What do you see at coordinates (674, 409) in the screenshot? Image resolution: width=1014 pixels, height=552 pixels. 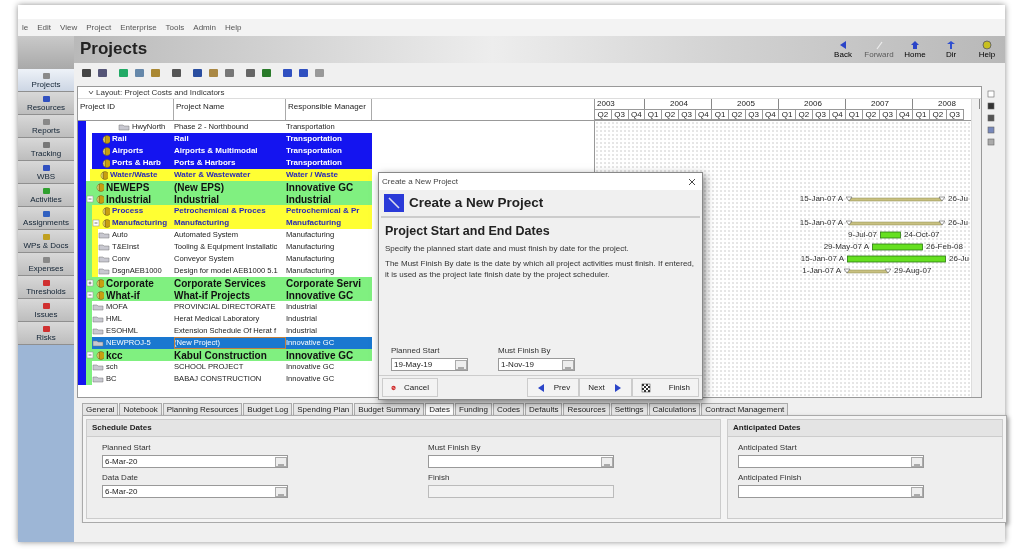 I see `tab: Calculations` at bounding box center [674, 409].